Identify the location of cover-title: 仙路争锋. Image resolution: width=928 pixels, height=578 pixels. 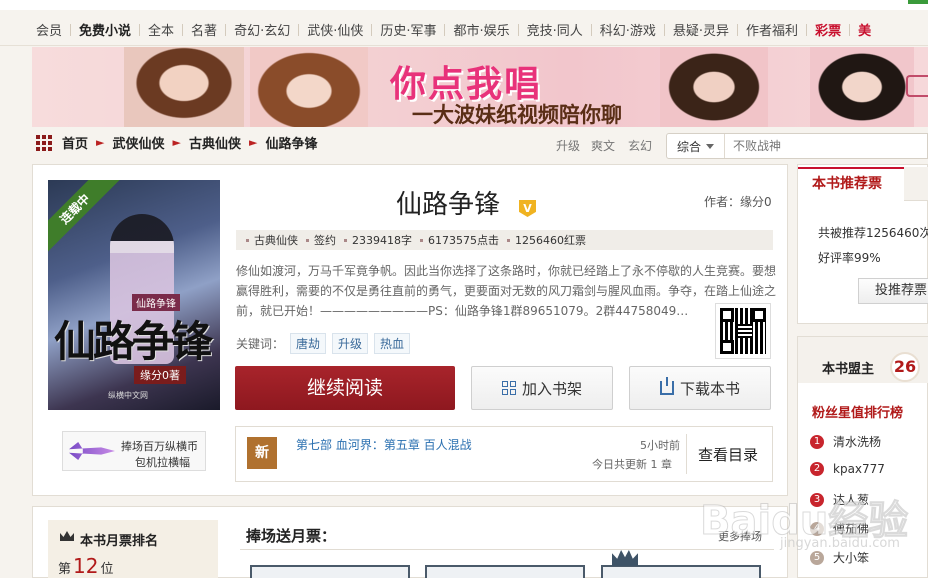
(133, 341).